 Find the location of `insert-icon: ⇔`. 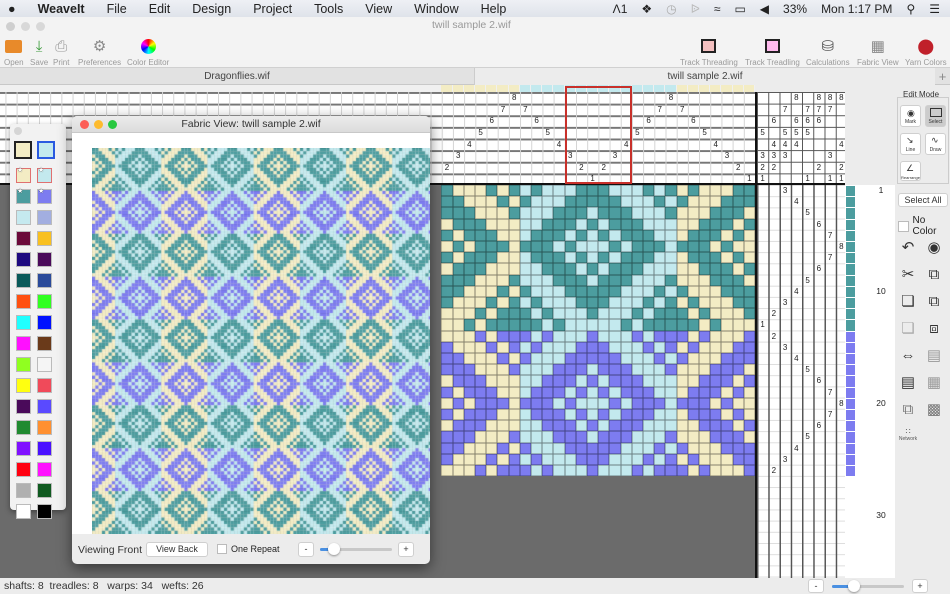

insert-icon: ⇔ is located at coordinates (908, 356).